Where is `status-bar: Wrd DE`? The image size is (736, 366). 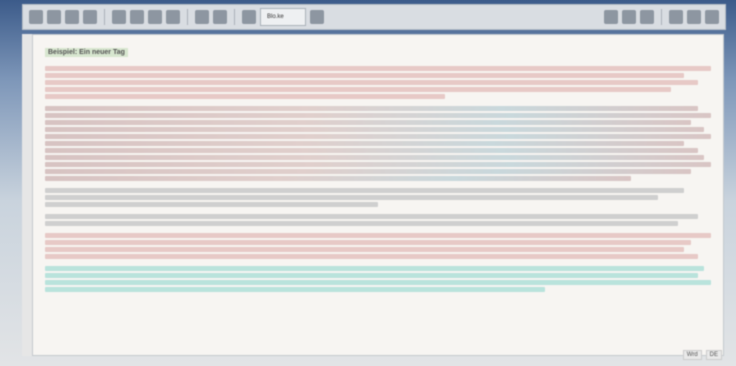
status-bar: Wrd DE is located at coordinates (702, 355).